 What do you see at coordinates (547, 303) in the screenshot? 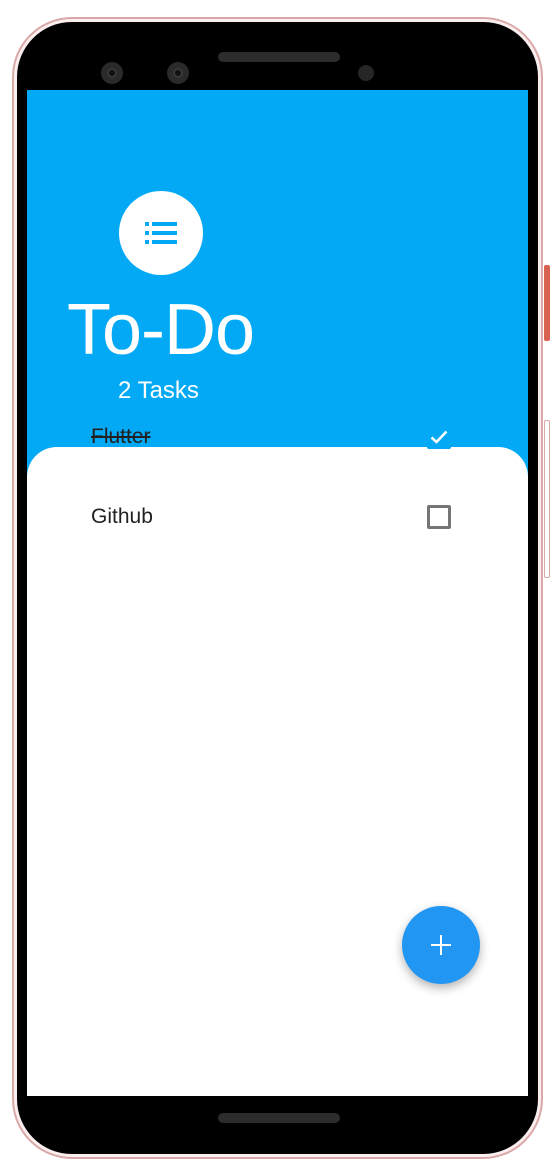
I see `power-button` at bounding box center [547, 303].